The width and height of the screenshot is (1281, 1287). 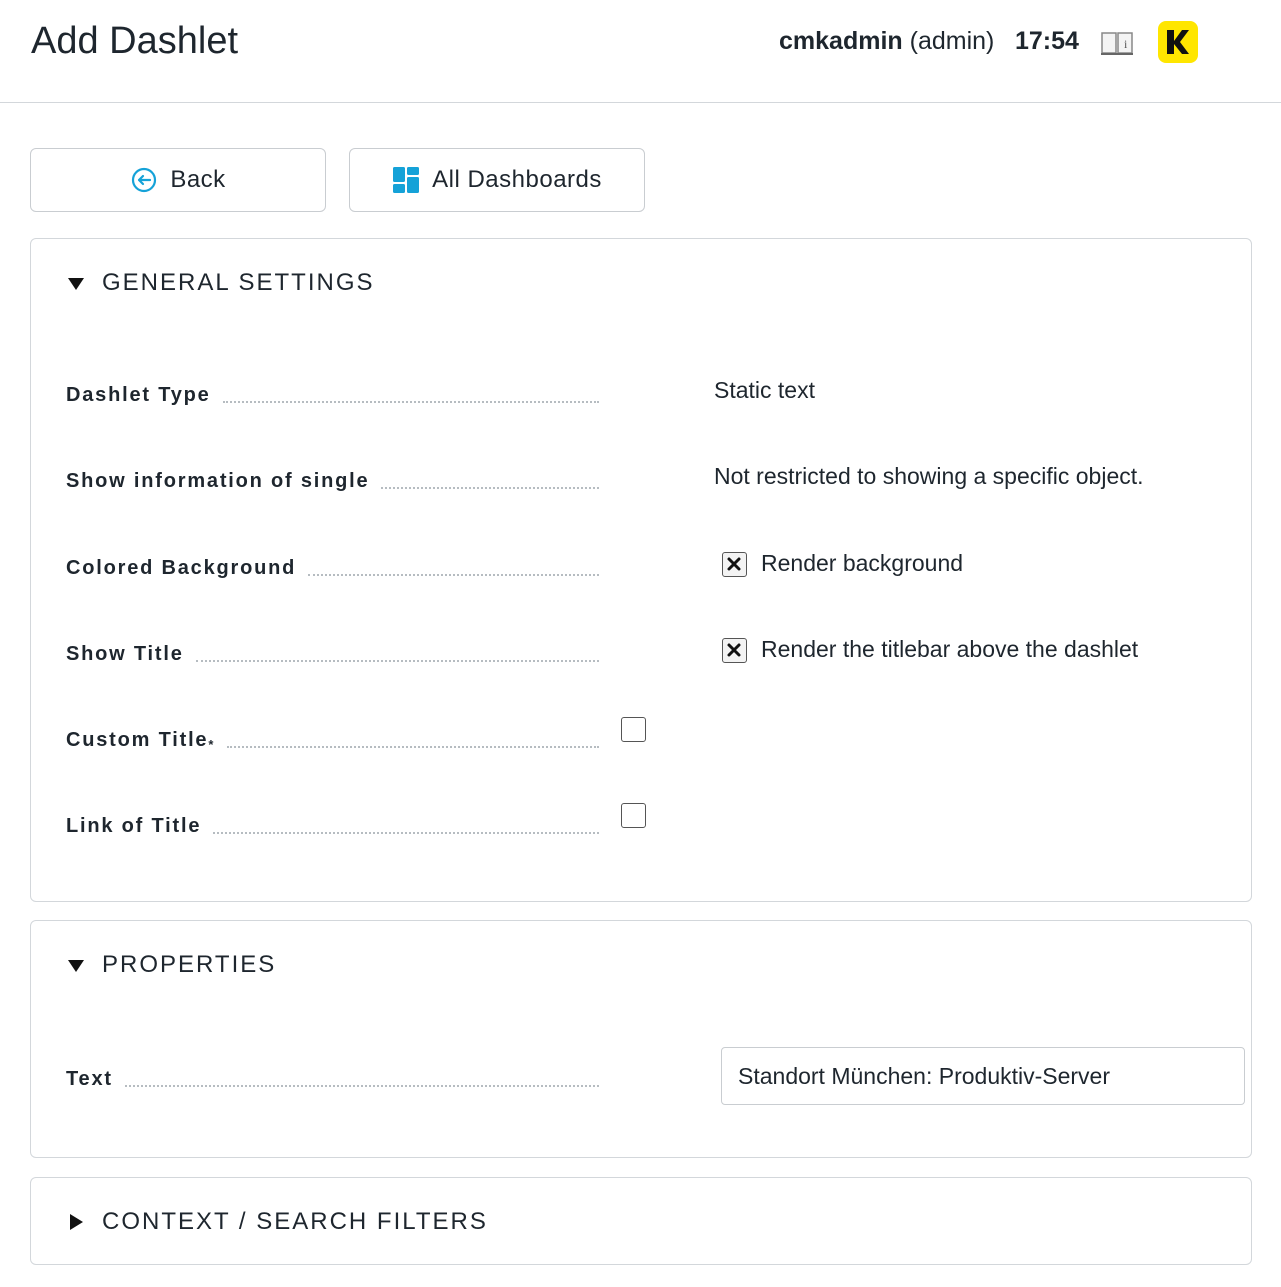 I want to click on properties-heading: PROPERTIES, so click(x=189, y=964).